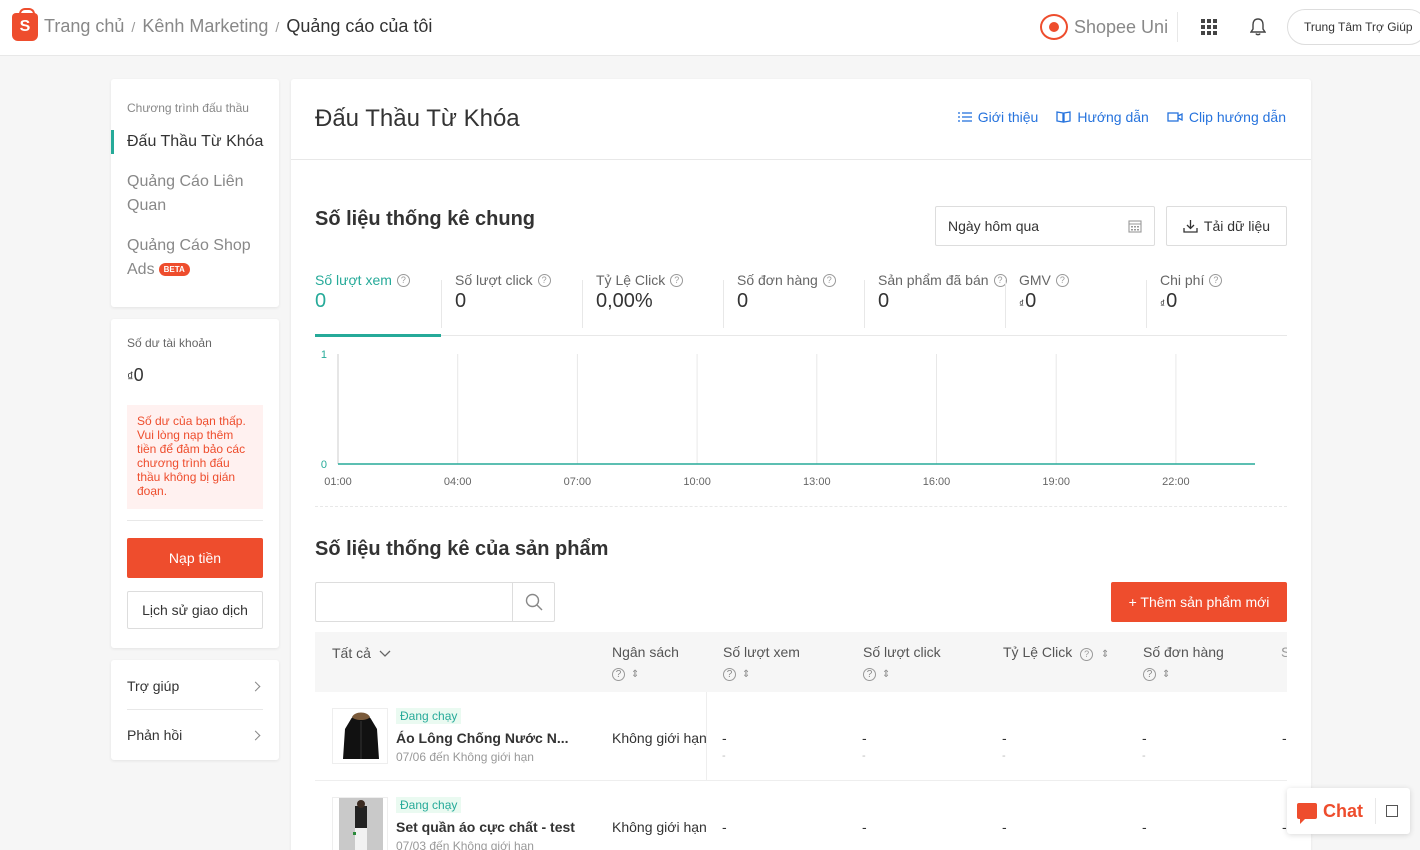  What do you see at coordinates (1144, 756) in the screenshot?
I see `cell-orders-sub: -` at bounding box center [1144, 756].